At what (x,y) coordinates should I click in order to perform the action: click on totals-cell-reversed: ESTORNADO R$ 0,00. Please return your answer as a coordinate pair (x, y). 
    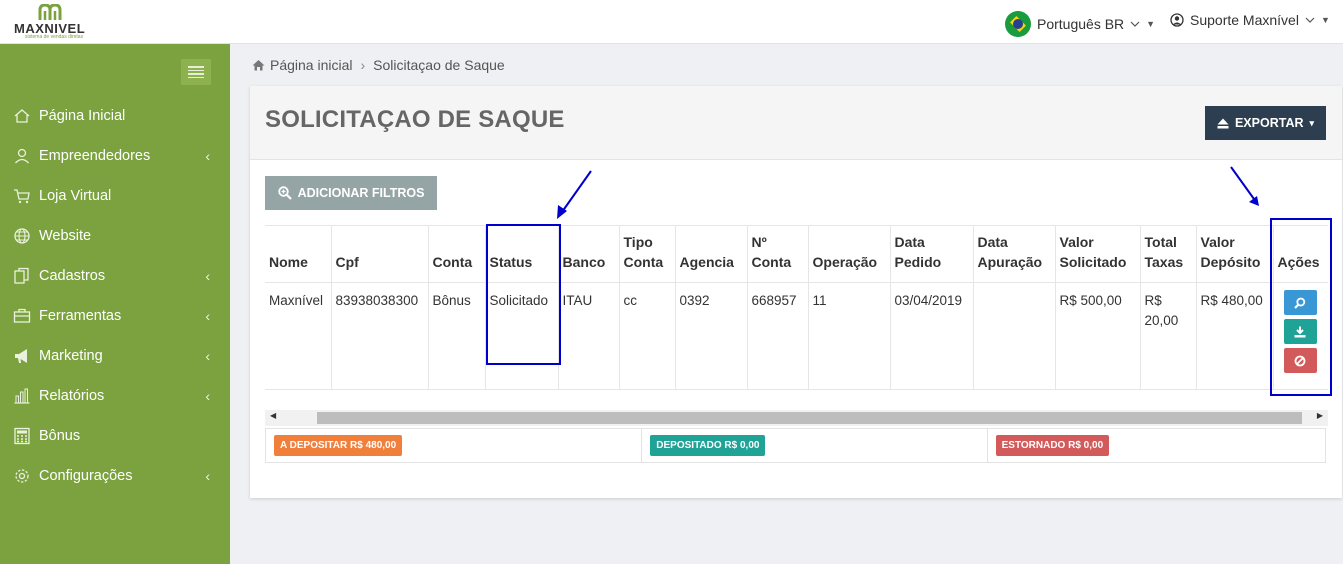
    Looking at the image, I should click on (1155, 445).